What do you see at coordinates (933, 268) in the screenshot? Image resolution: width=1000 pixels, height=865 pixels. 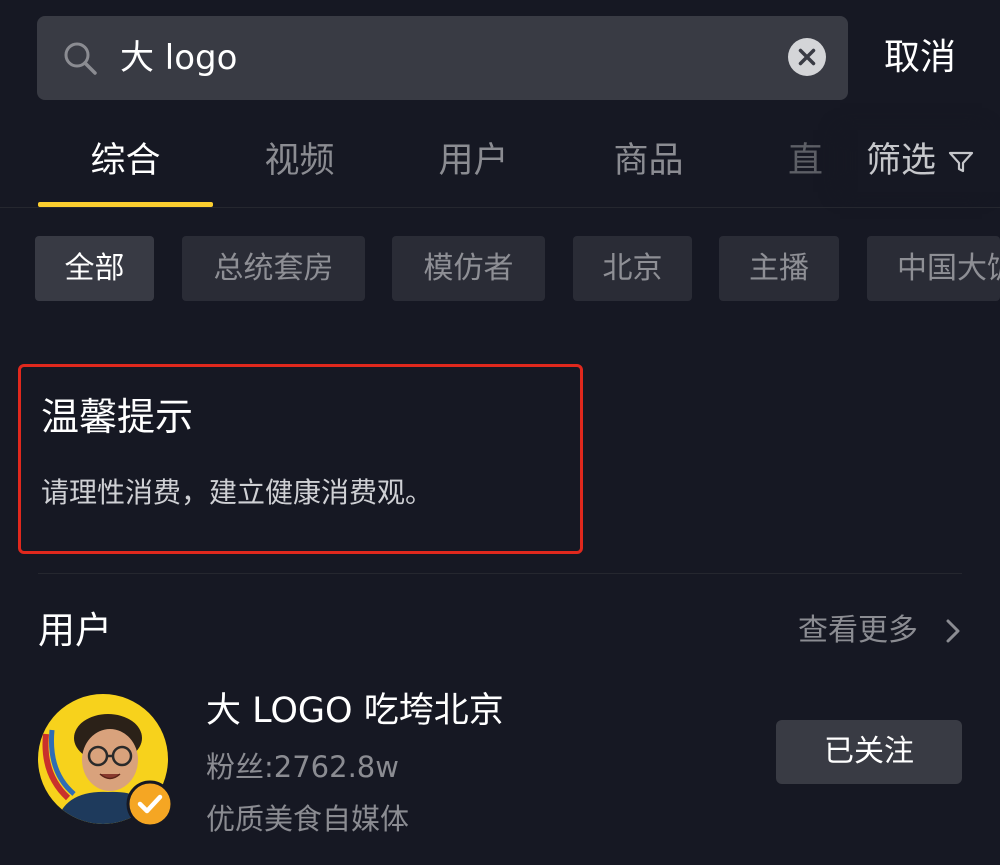 I see `chip-china-restaurant: 中国大饭` at bounding box center [933, 268].